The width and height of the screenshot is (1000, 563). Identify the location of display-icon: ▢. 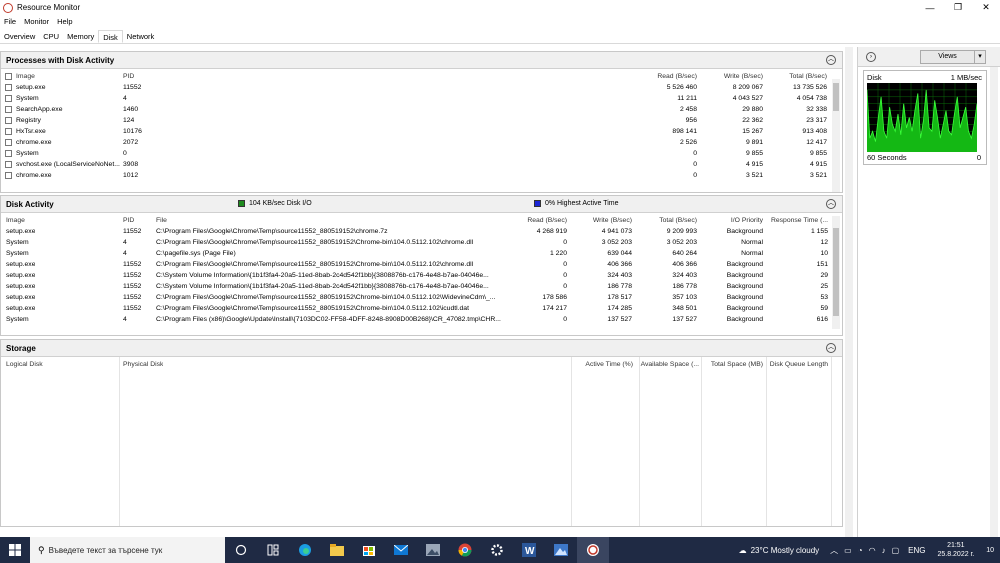
(896, 550).